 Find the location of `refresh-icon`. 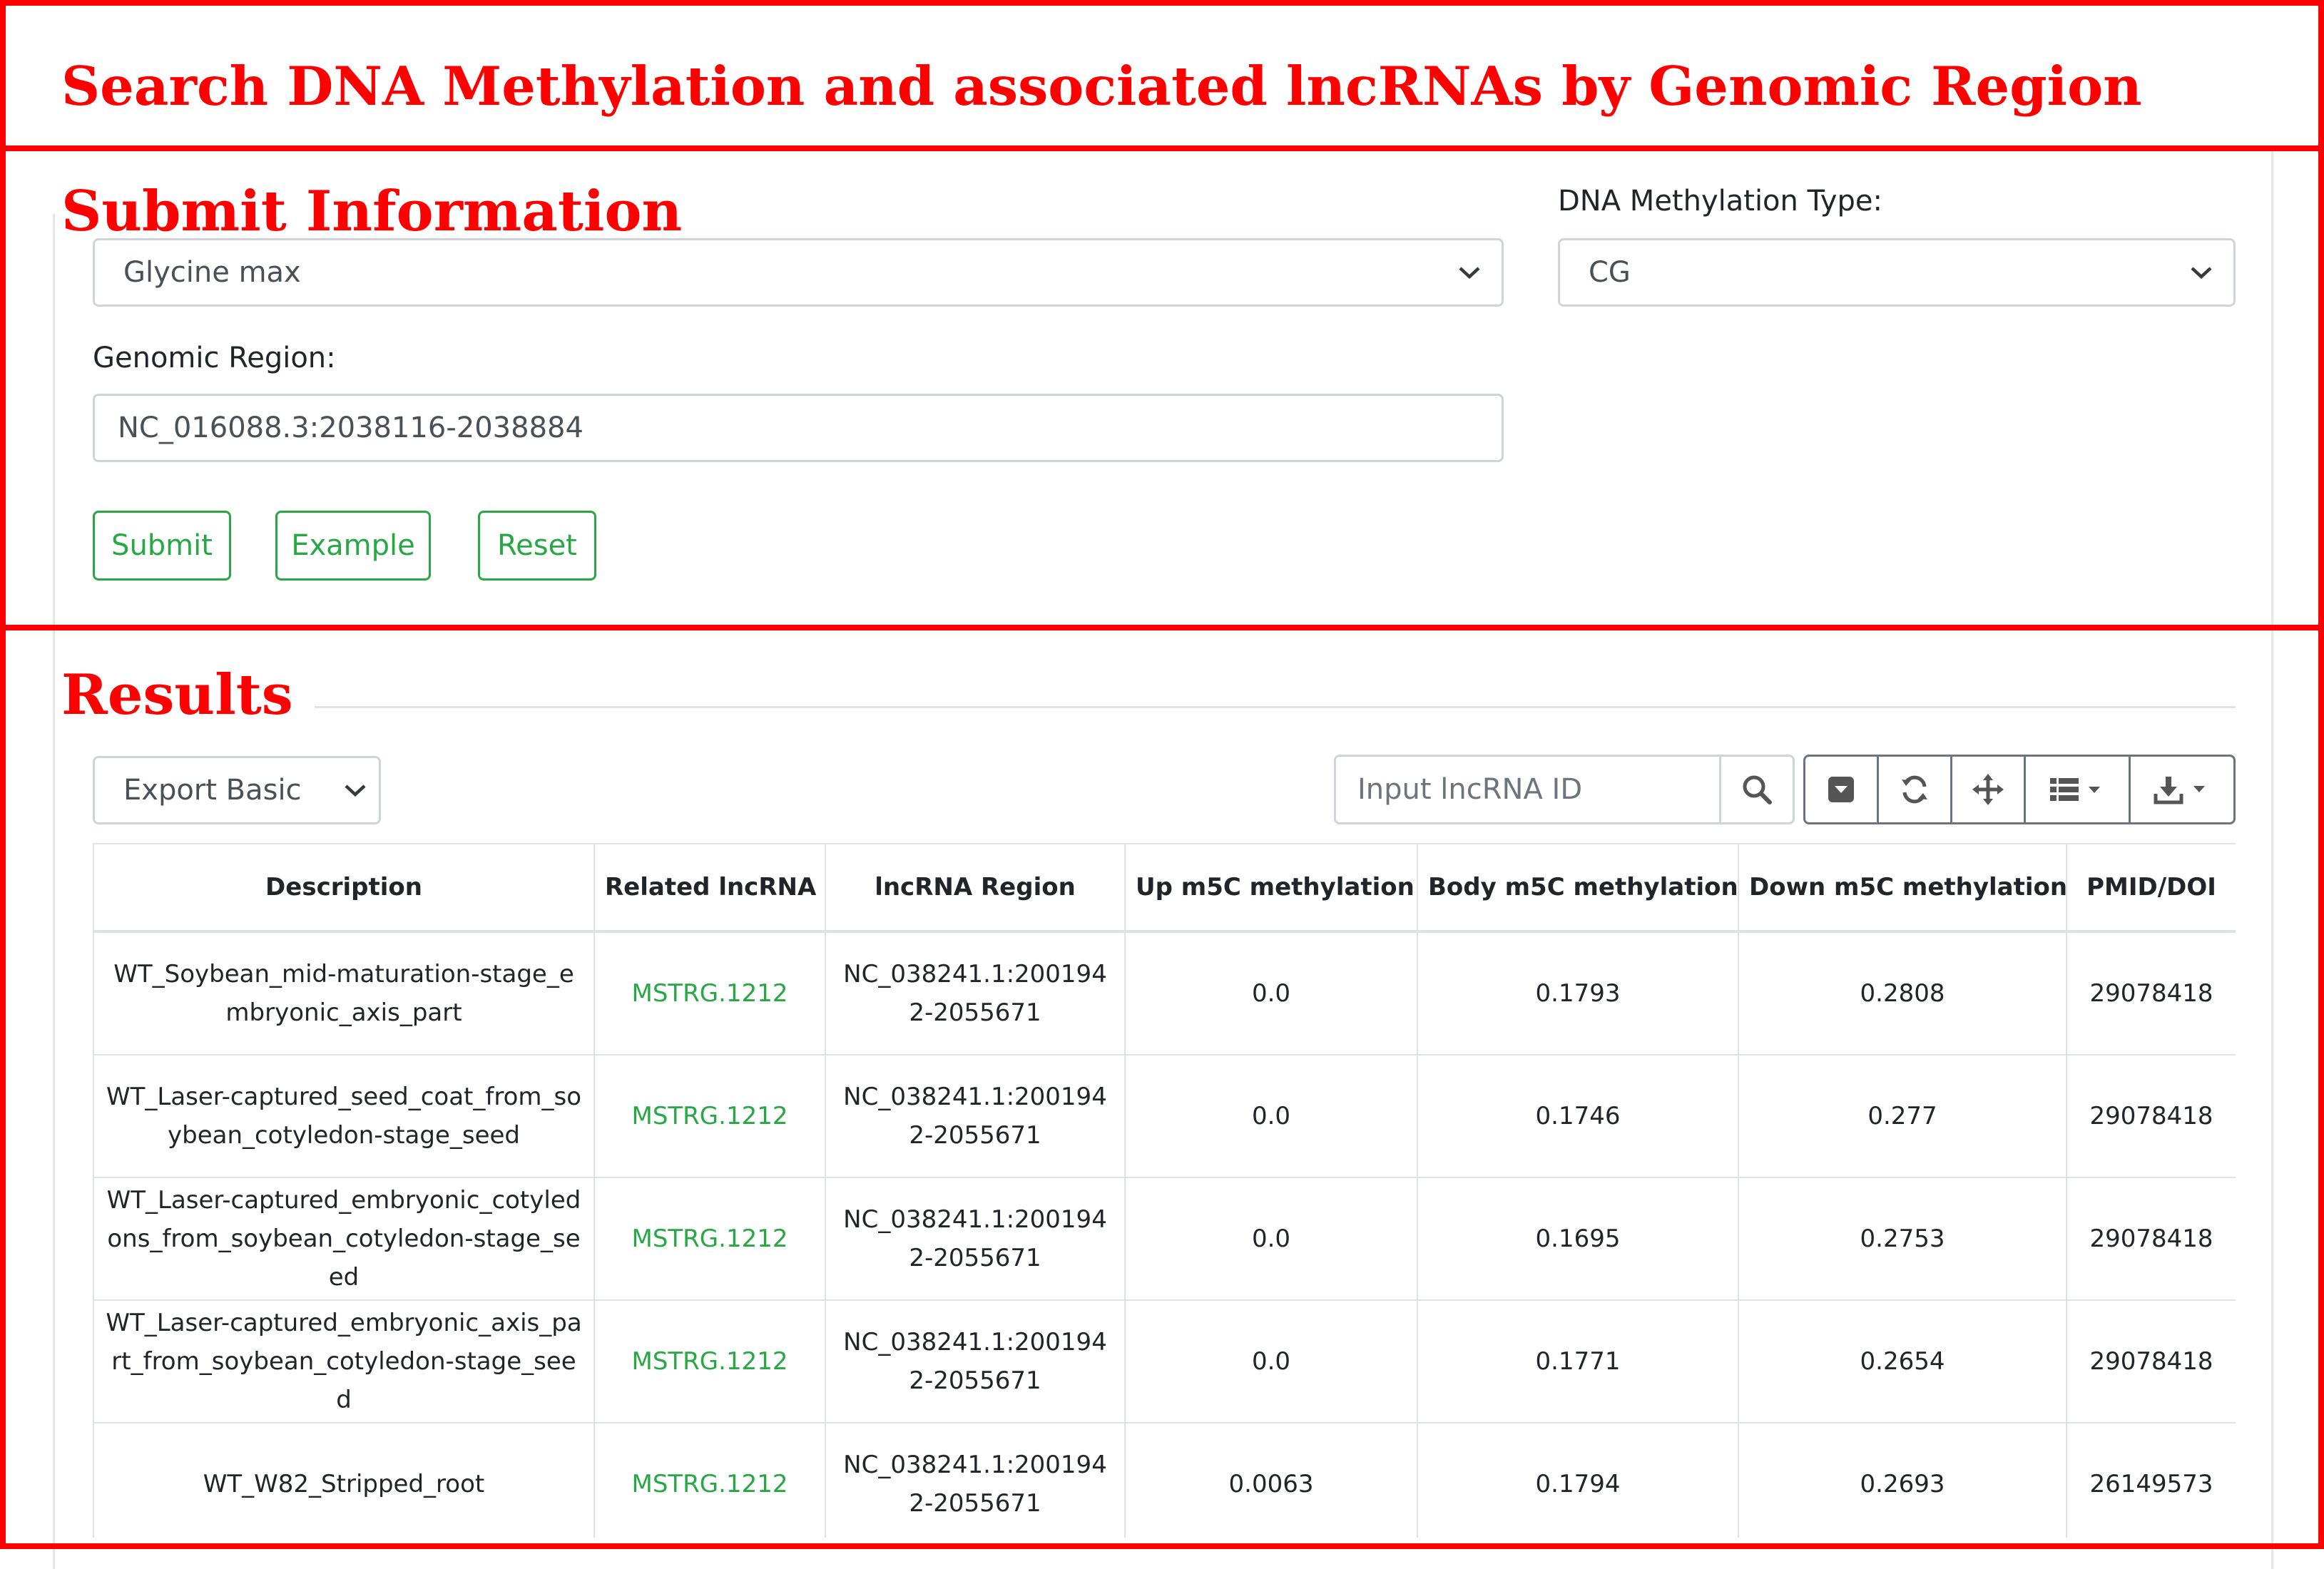

refresh-icon is located at coordinates (1914, 789).